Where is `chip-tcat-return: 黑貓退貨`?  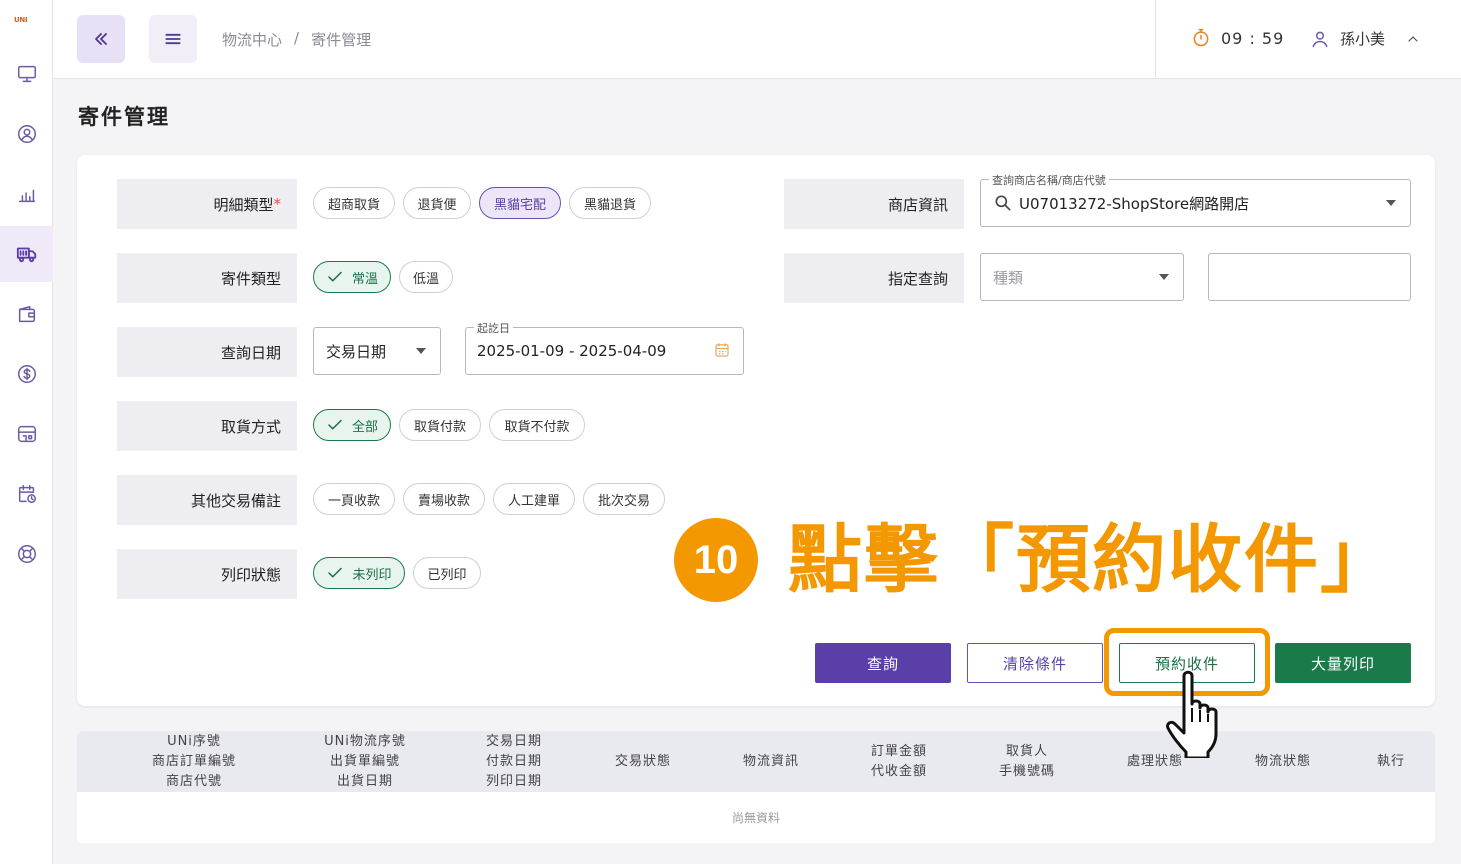
chip-tcat-return: 黑貓退貨 is located at coordinates (610, 203).